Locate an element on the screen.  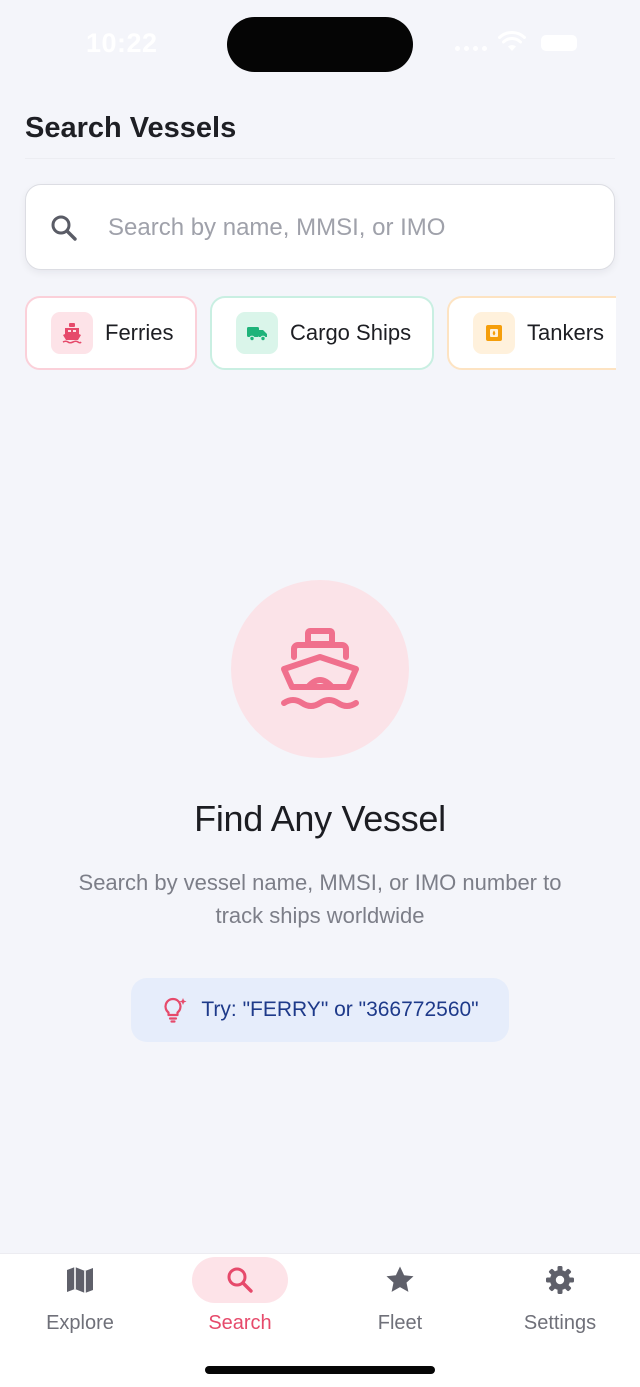
category-chip-tankers: Tankers is located at coordinates (531, 333).